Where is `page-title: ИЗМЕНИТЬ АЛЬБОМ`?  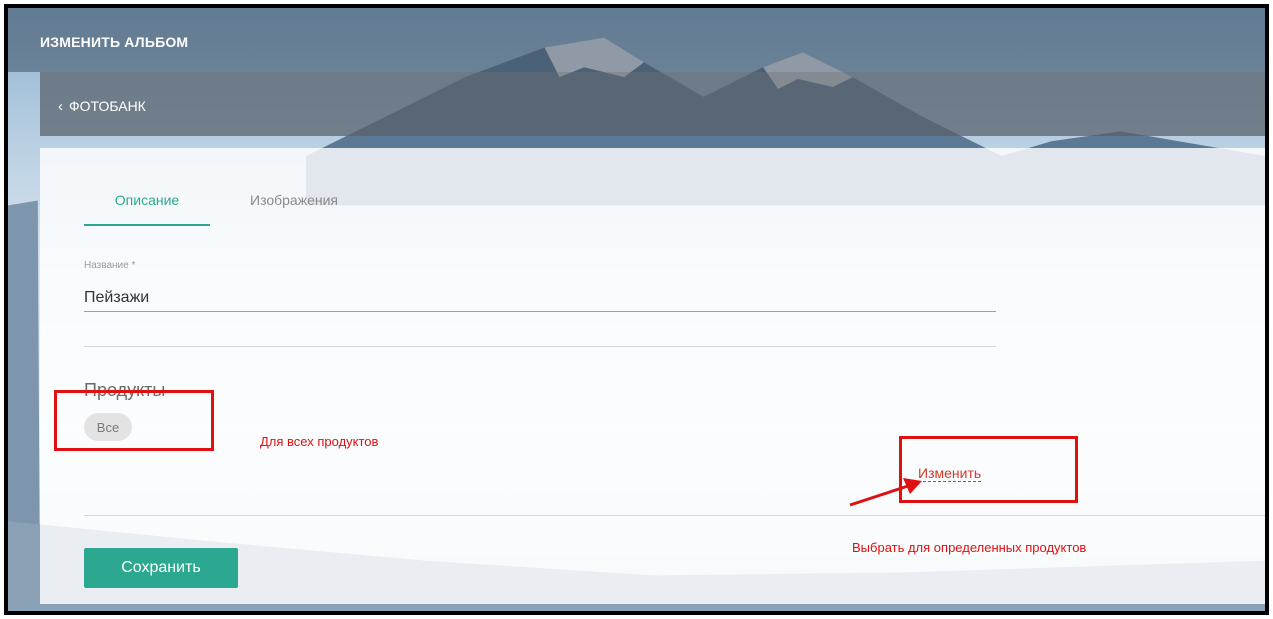
page-title: ИЗМЕНИТЬ АЛЬБОМ is located at coordinates (114, 42).